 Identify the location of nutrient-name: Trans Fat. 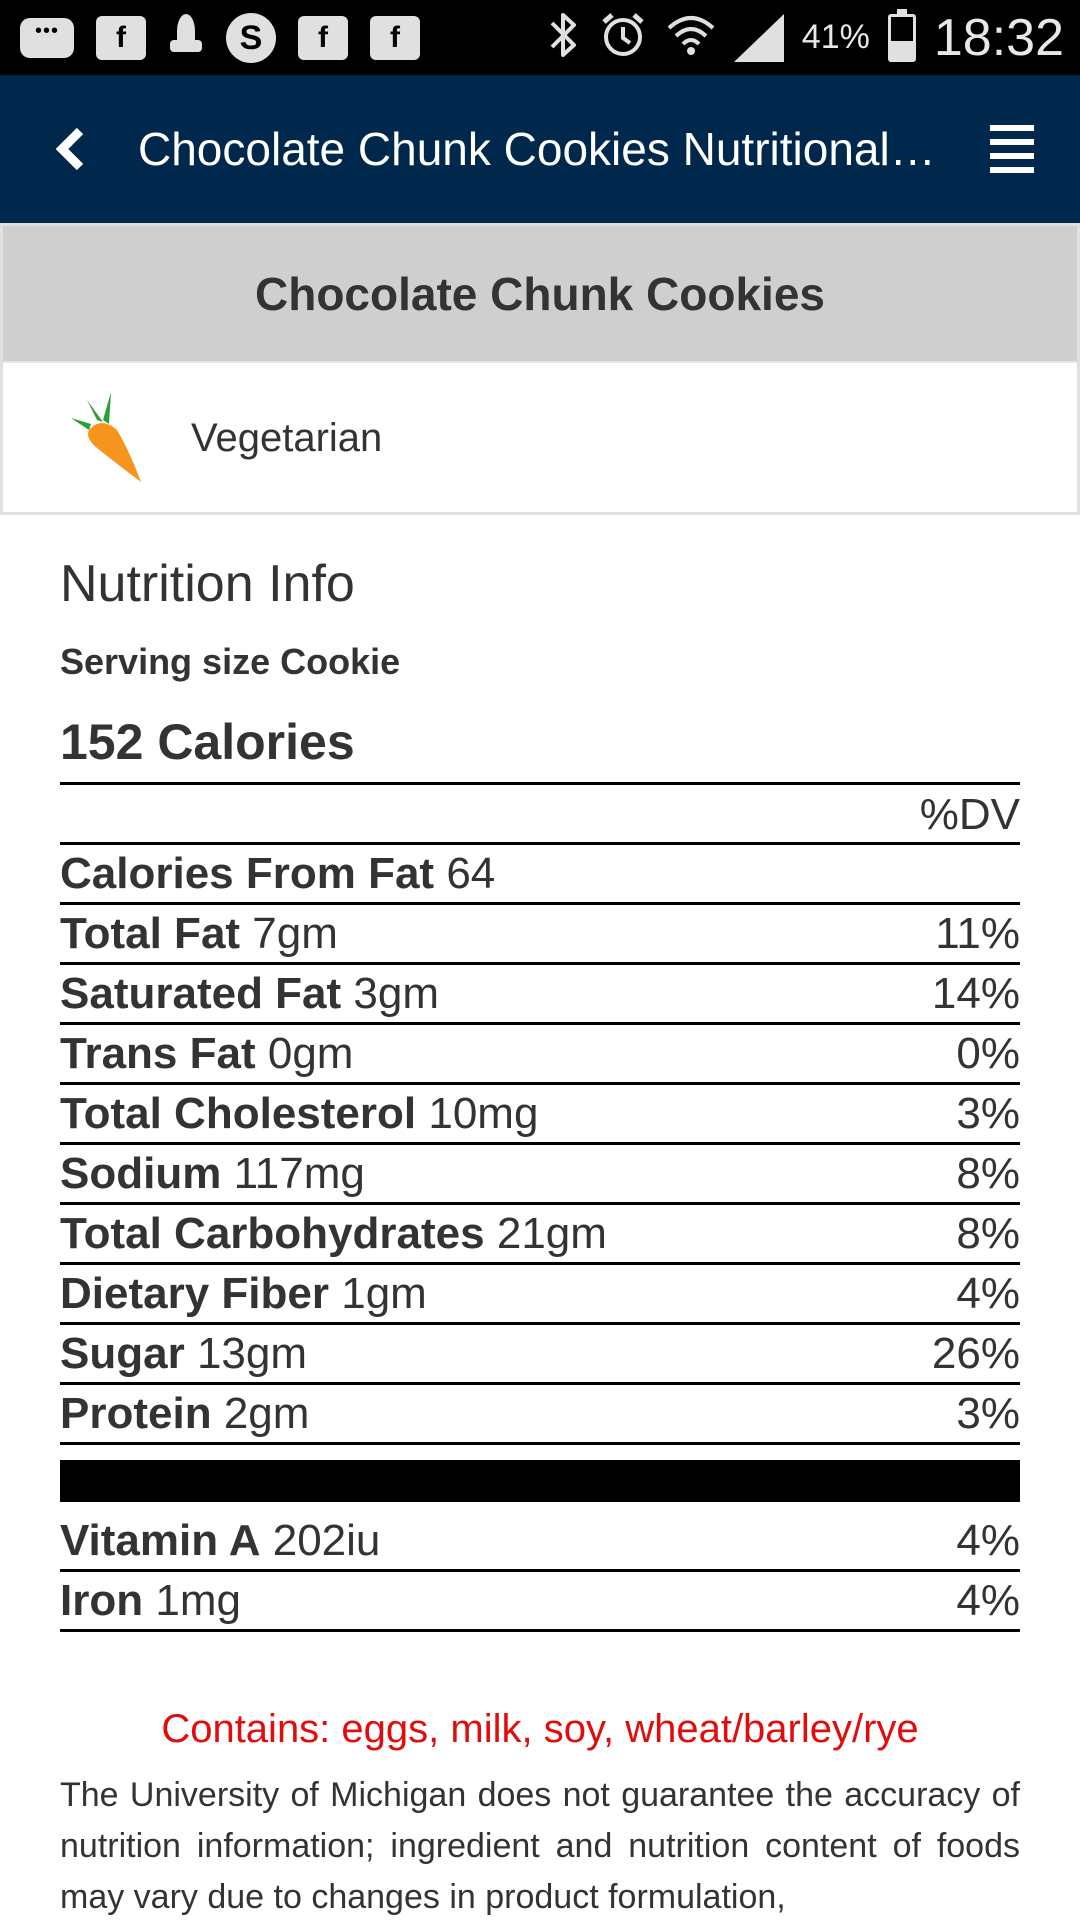
(158, 1053).